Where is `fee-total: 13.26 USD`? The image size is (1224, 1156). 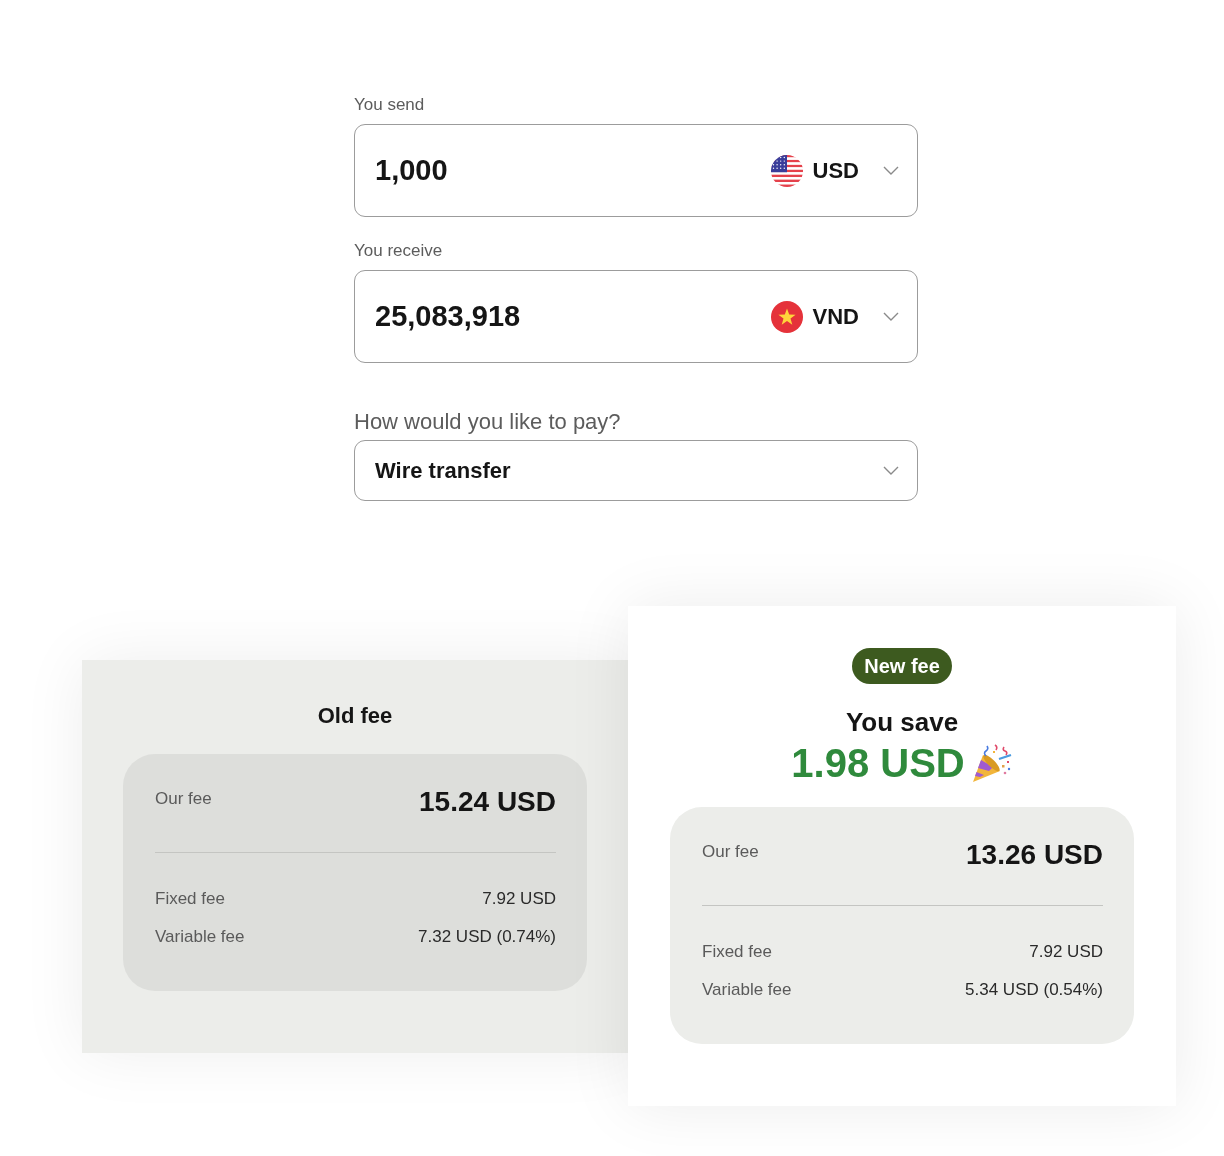
fee-total: 13.26 USD is located at coordinates (1034, 855).